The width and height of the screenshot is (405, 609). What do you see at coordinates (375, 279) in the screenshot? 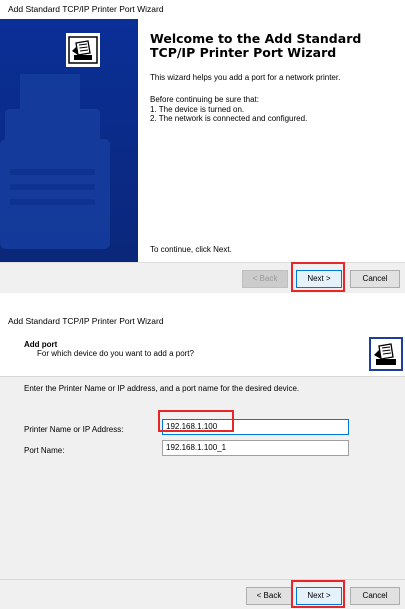
I see `wizard1-cancel-button: Cancel` at bounding box center [375, 279].